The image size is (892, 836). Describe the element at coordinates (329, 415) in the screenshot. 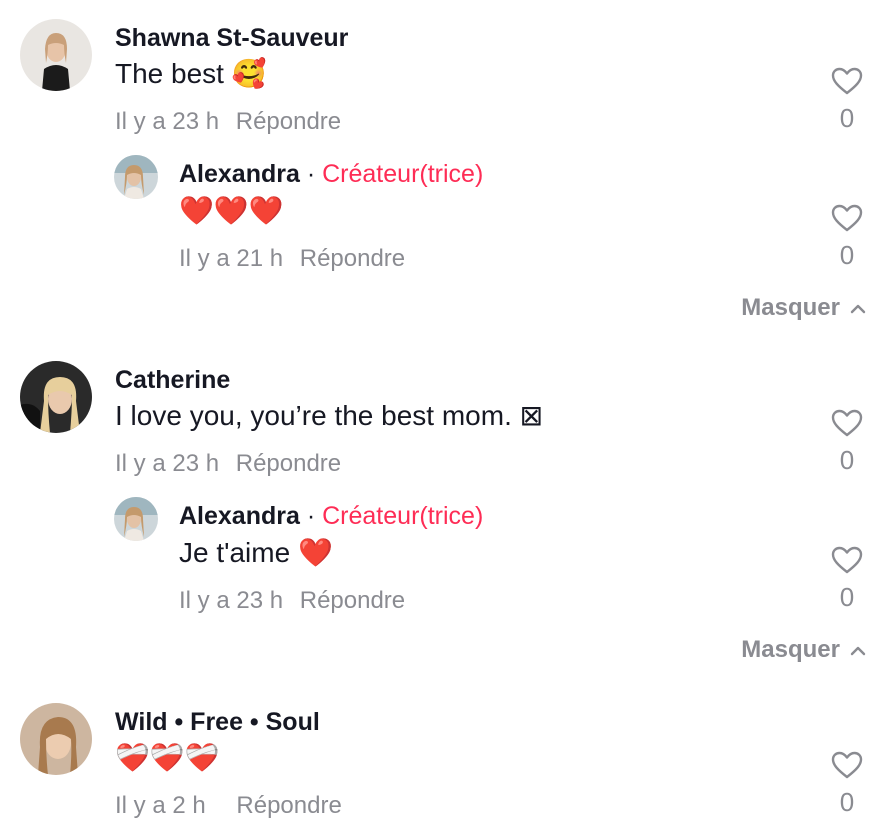

I see `comment-text: I love you, you’re the best mom. ⊠` at that location.